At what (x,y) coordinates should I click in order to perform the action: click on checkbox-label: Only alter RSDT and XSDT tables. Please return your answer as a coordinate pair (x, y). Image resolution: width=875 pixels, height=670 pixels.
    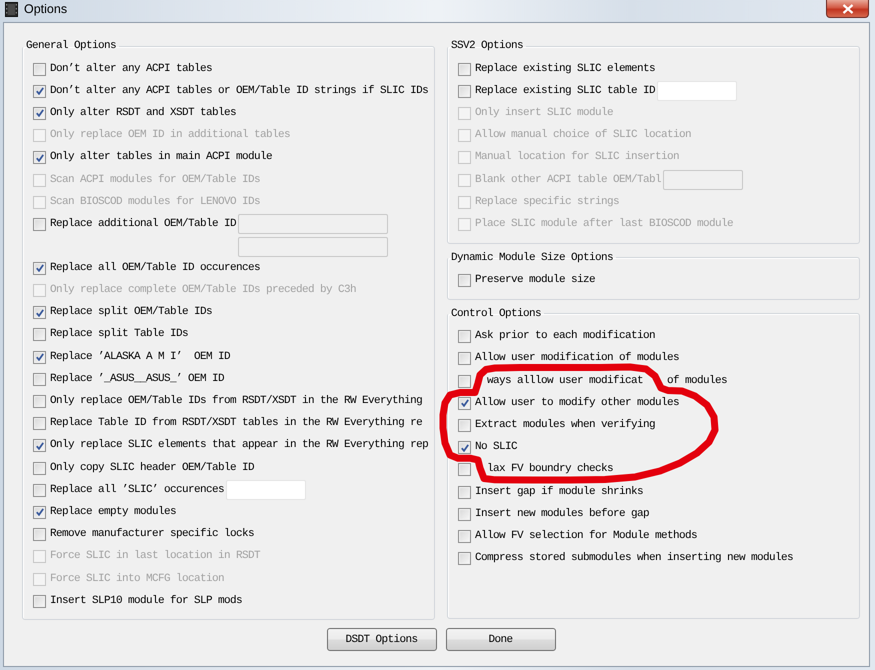
    Looking at the image, I should click on (143, 113).